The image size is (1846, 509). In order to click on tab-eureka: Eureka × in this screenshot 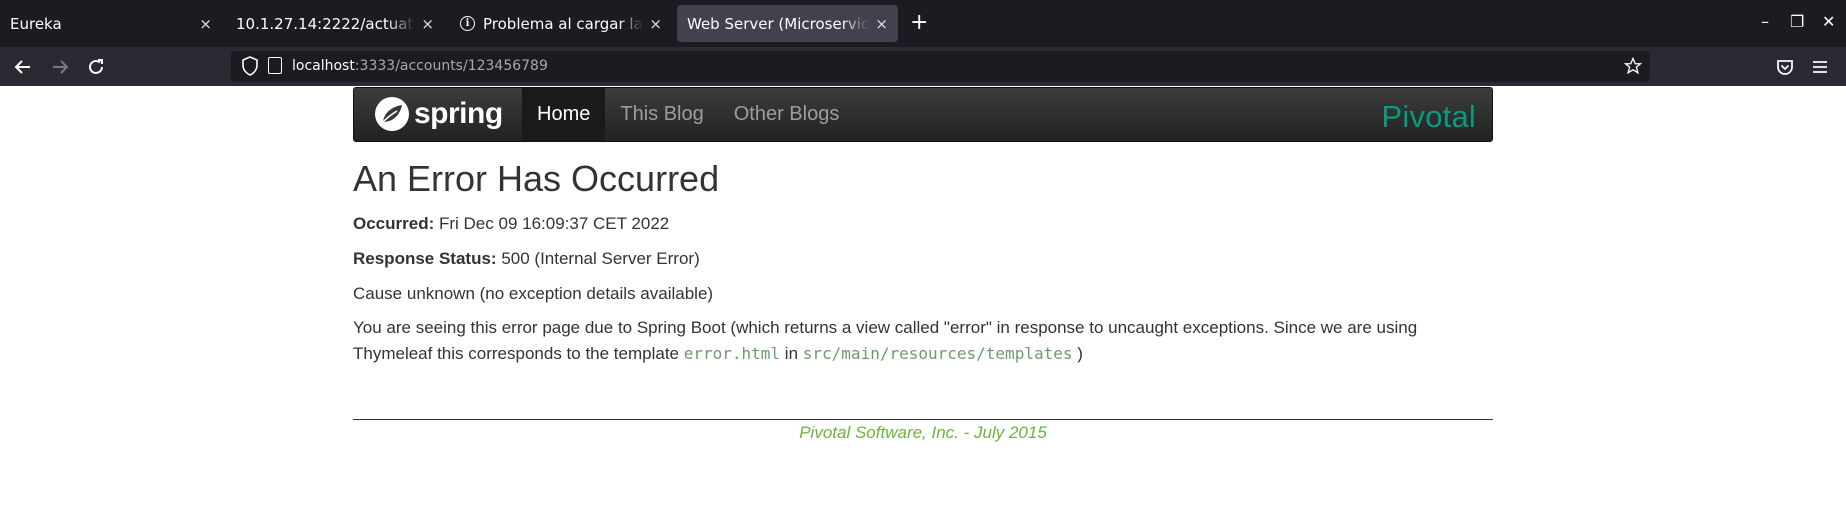, I will do `click(111, 23)`.